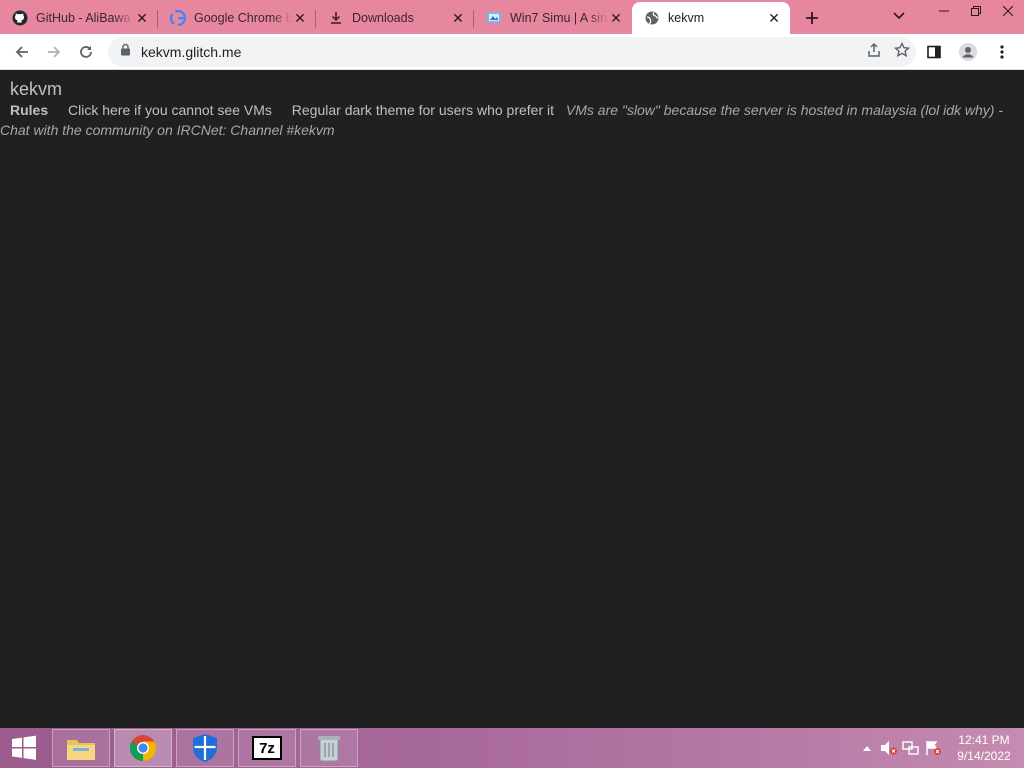  I want to click on windows-logo-icon, so click(24, 747).